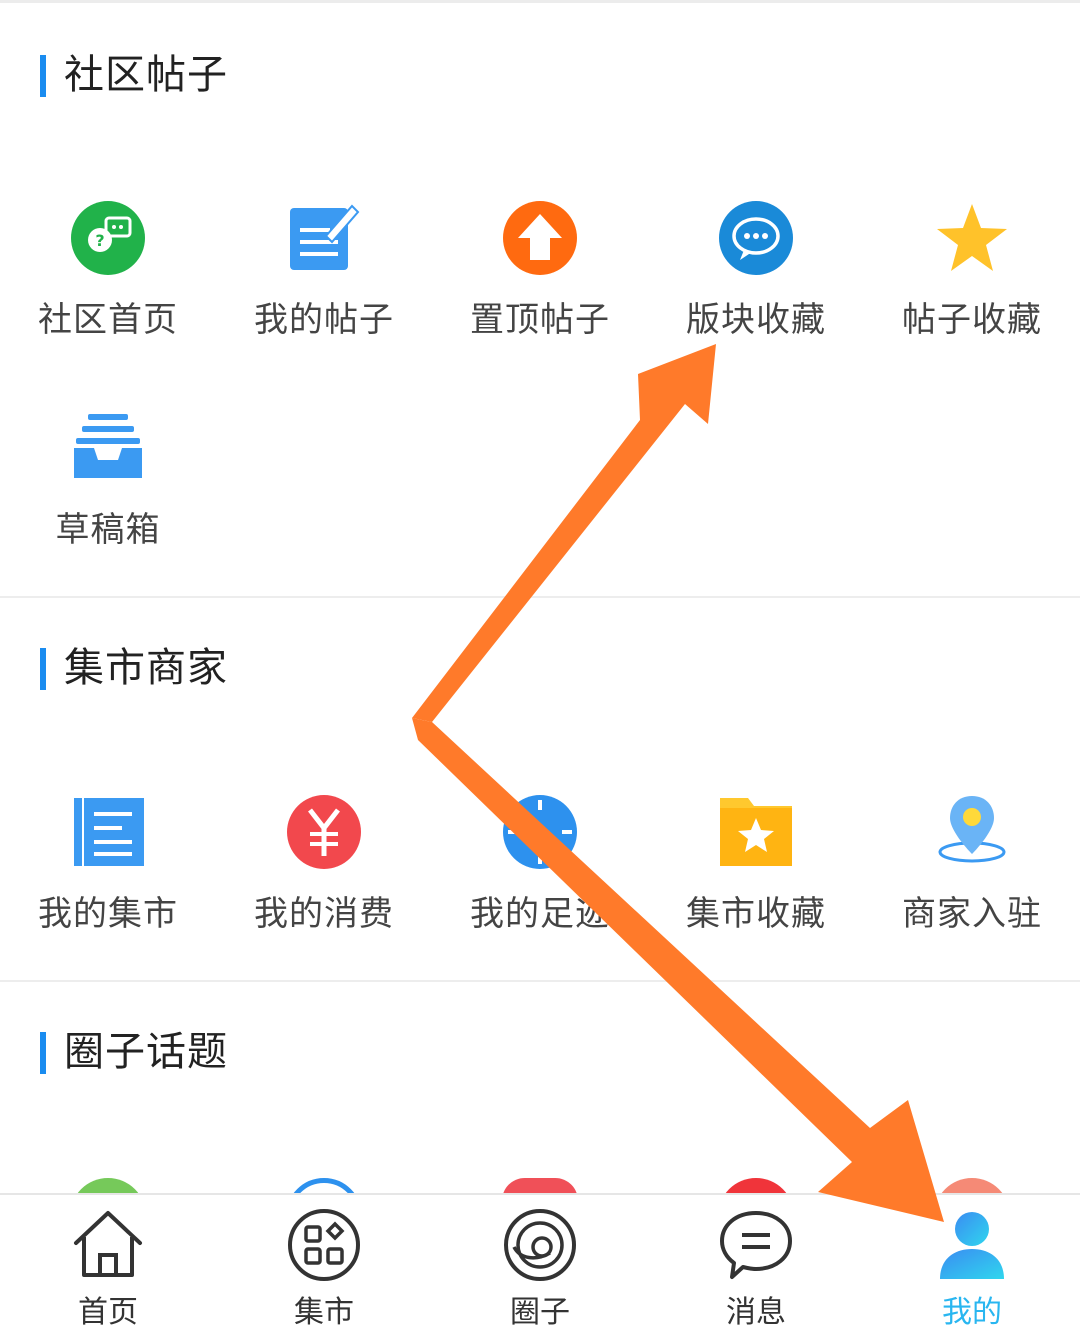 This screenshot has height=1338, width=1080. I want to click on location-pin-icon, so click(972, 829).